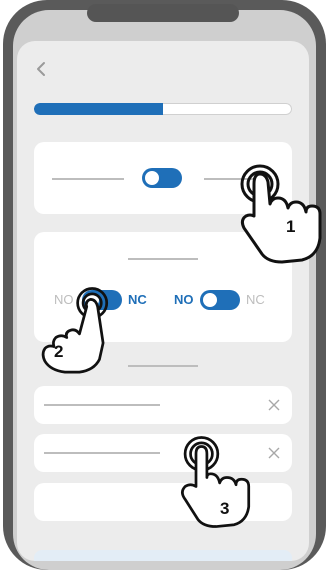 This screenshot has height=570, width=328. I want to click on progress-bar, so click(163, 109).